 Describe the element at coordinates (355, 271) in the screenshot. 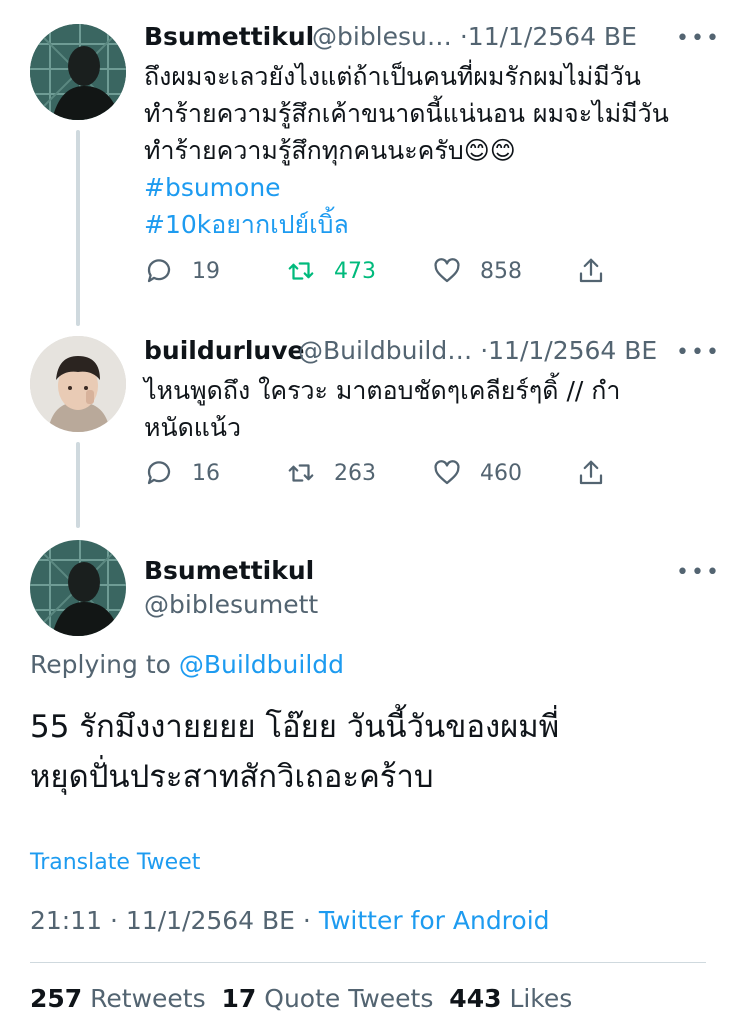

I see `retweet-count: 473` at that location.